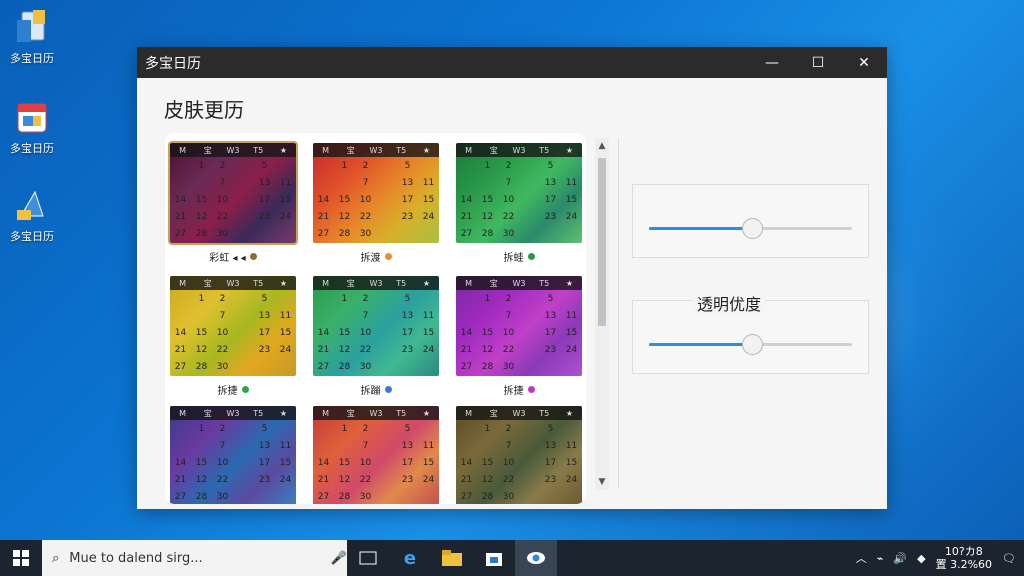  What do you see at coordinates (32, 37) in the screenshot?
I see `desktop-icon-1: 多宝日历` at bounding box center [32, 37].